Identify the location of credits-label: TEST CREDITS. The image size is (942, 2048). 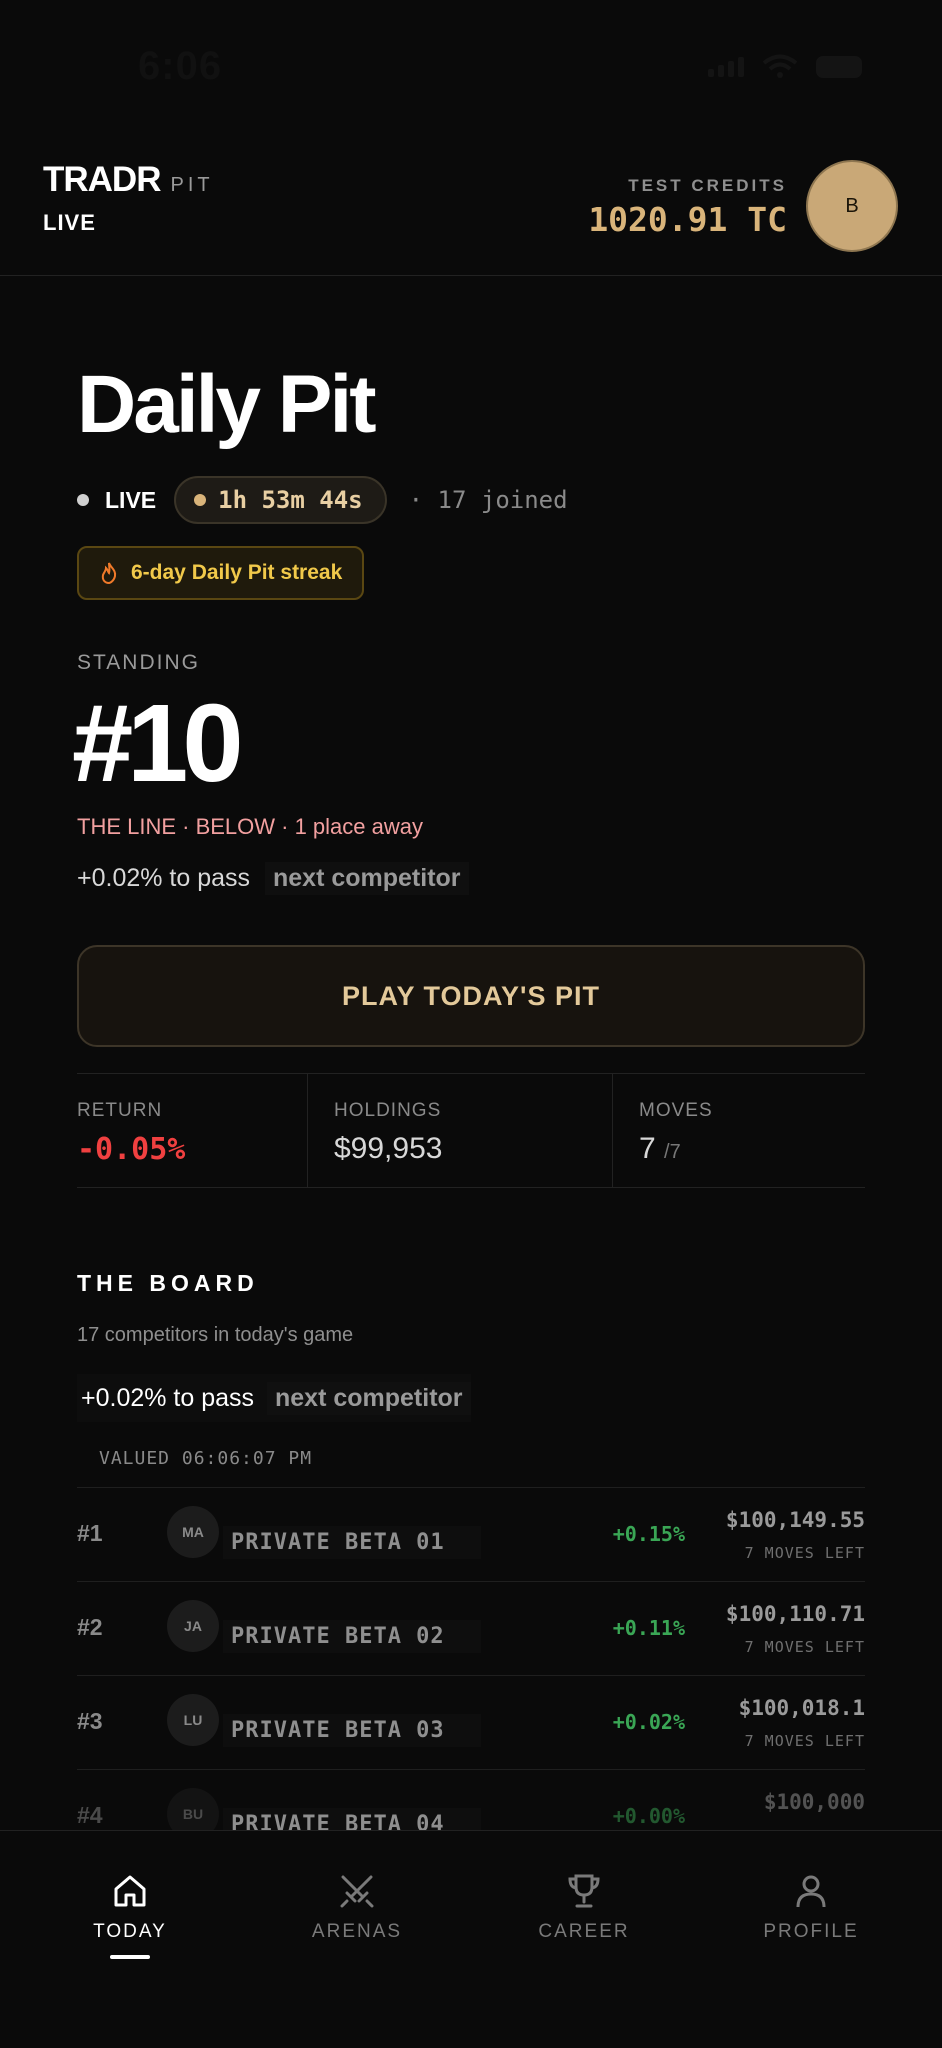
(707, 185).